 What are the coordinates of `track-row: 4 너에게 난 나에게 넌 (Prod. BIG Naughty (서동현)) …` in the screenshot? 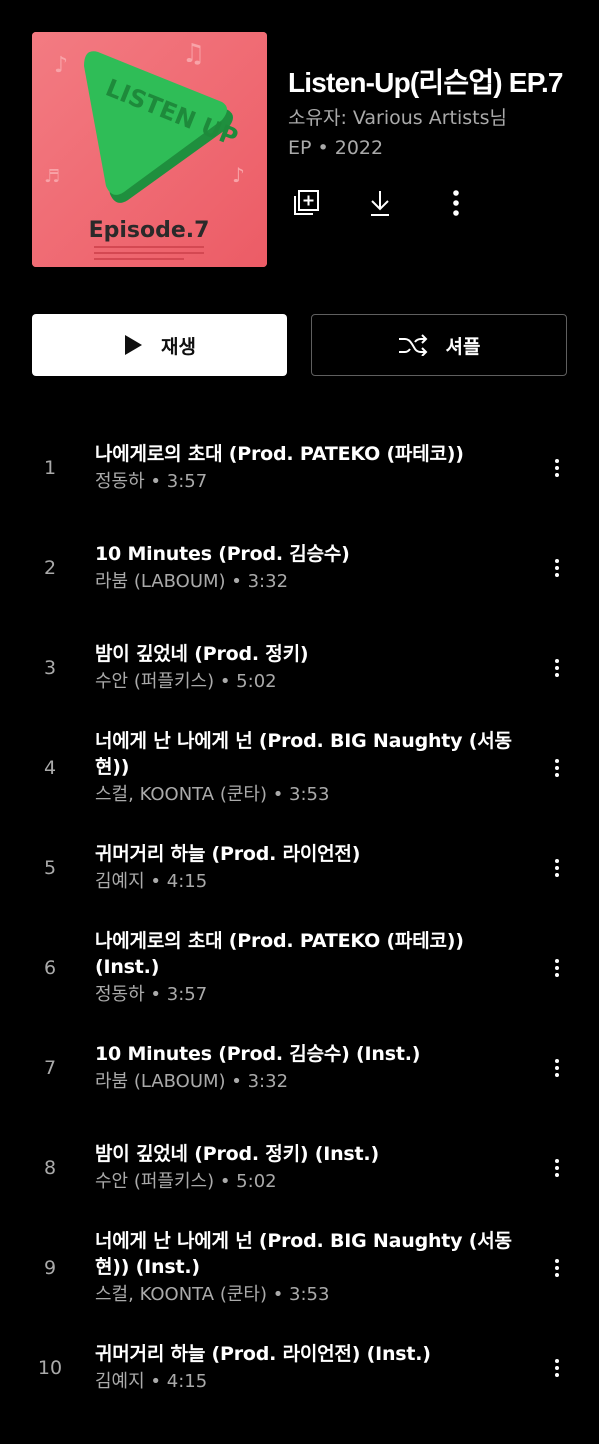 It's located at (299, 768).